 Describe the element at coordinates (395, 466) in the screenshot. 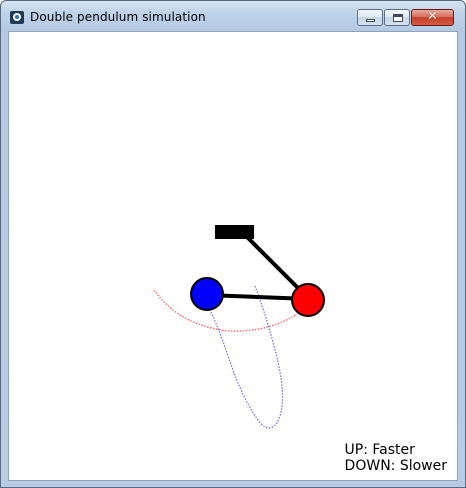

I see `hint-down: DOWN: Slower` at that location.